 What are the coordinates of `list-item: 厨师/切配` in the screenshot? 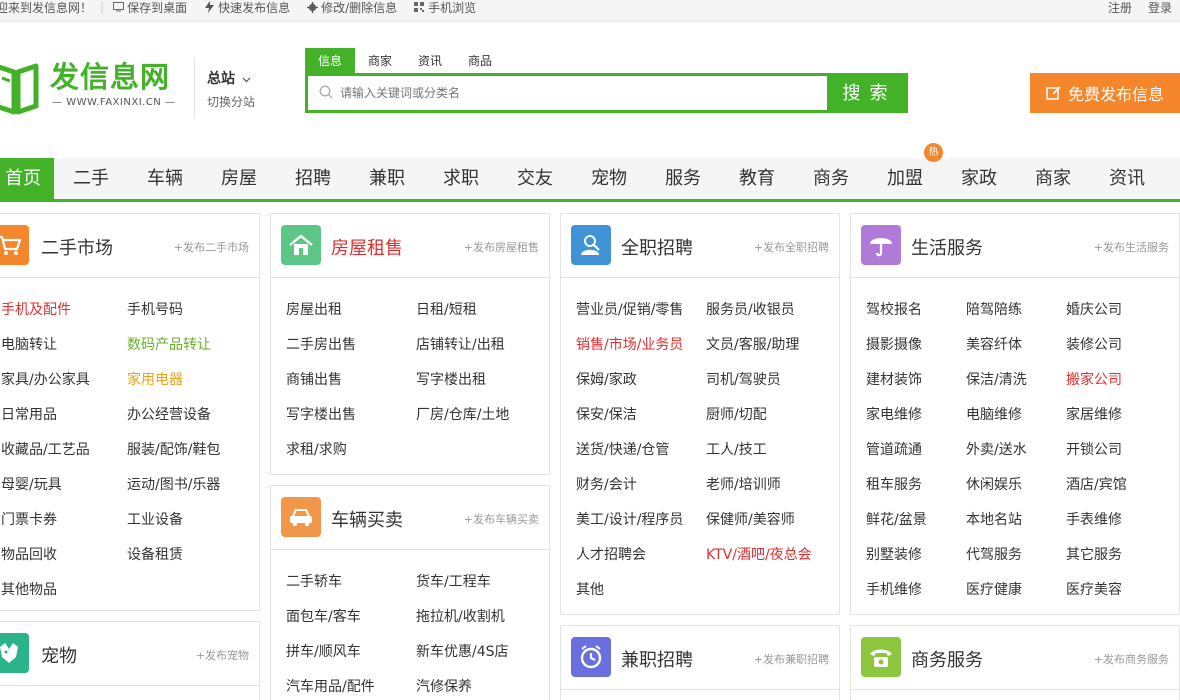 It's located at (736, 414).